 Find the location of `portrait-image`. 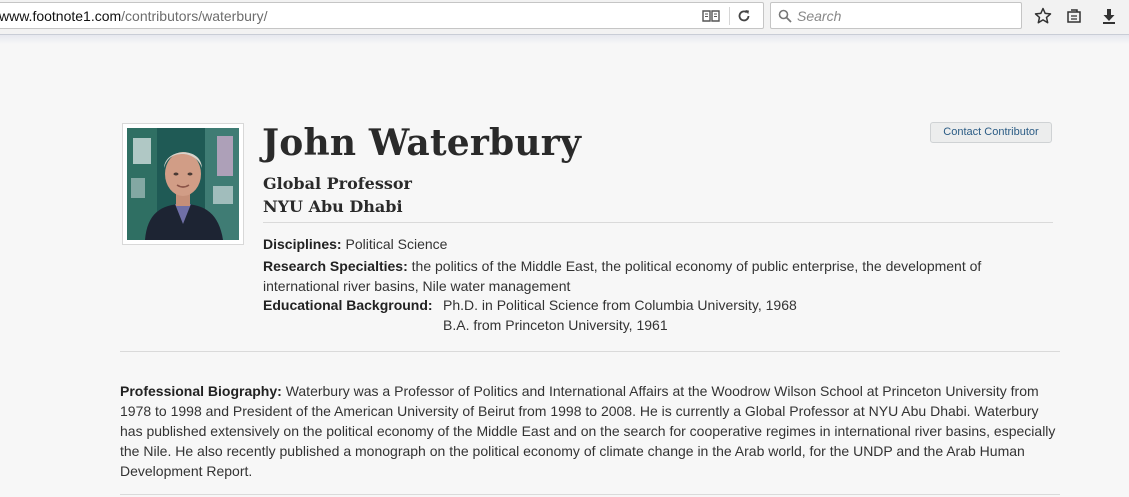

portrait-image is located at coordinates (183, 184).